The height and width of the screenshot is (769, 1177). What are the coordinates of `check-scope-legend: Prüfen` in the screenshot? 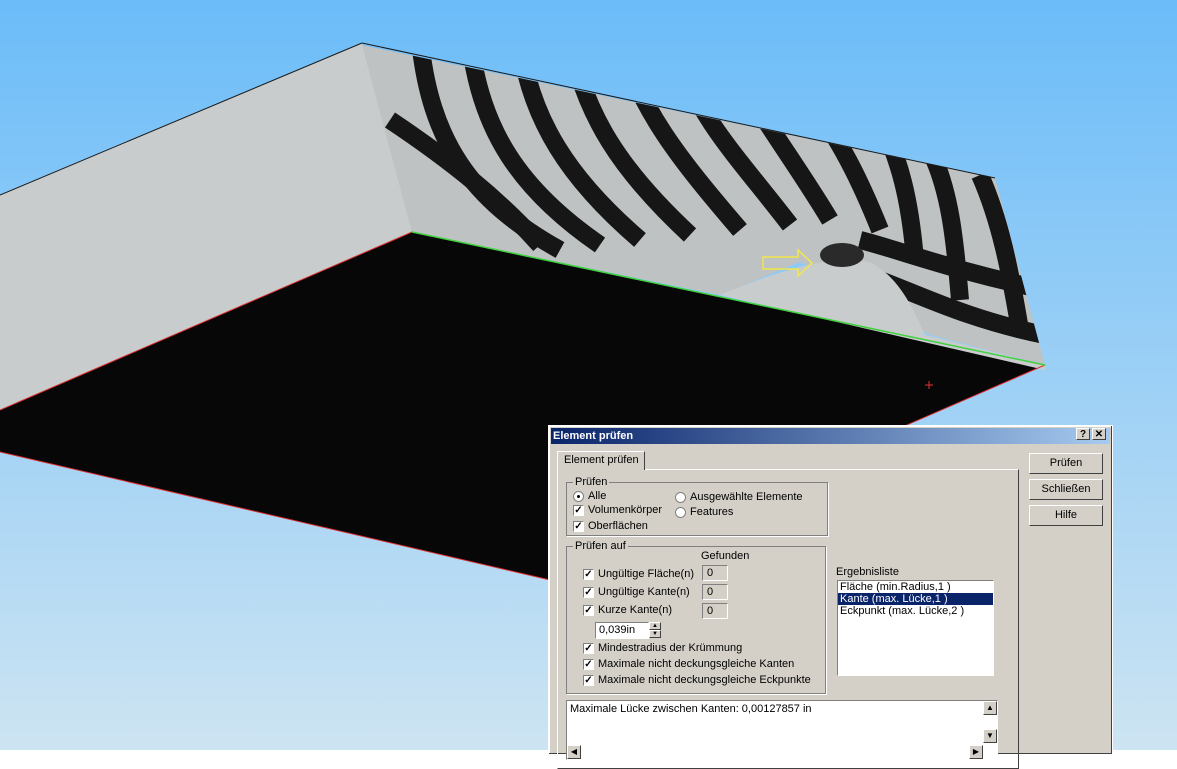 It's located at (591, 482).